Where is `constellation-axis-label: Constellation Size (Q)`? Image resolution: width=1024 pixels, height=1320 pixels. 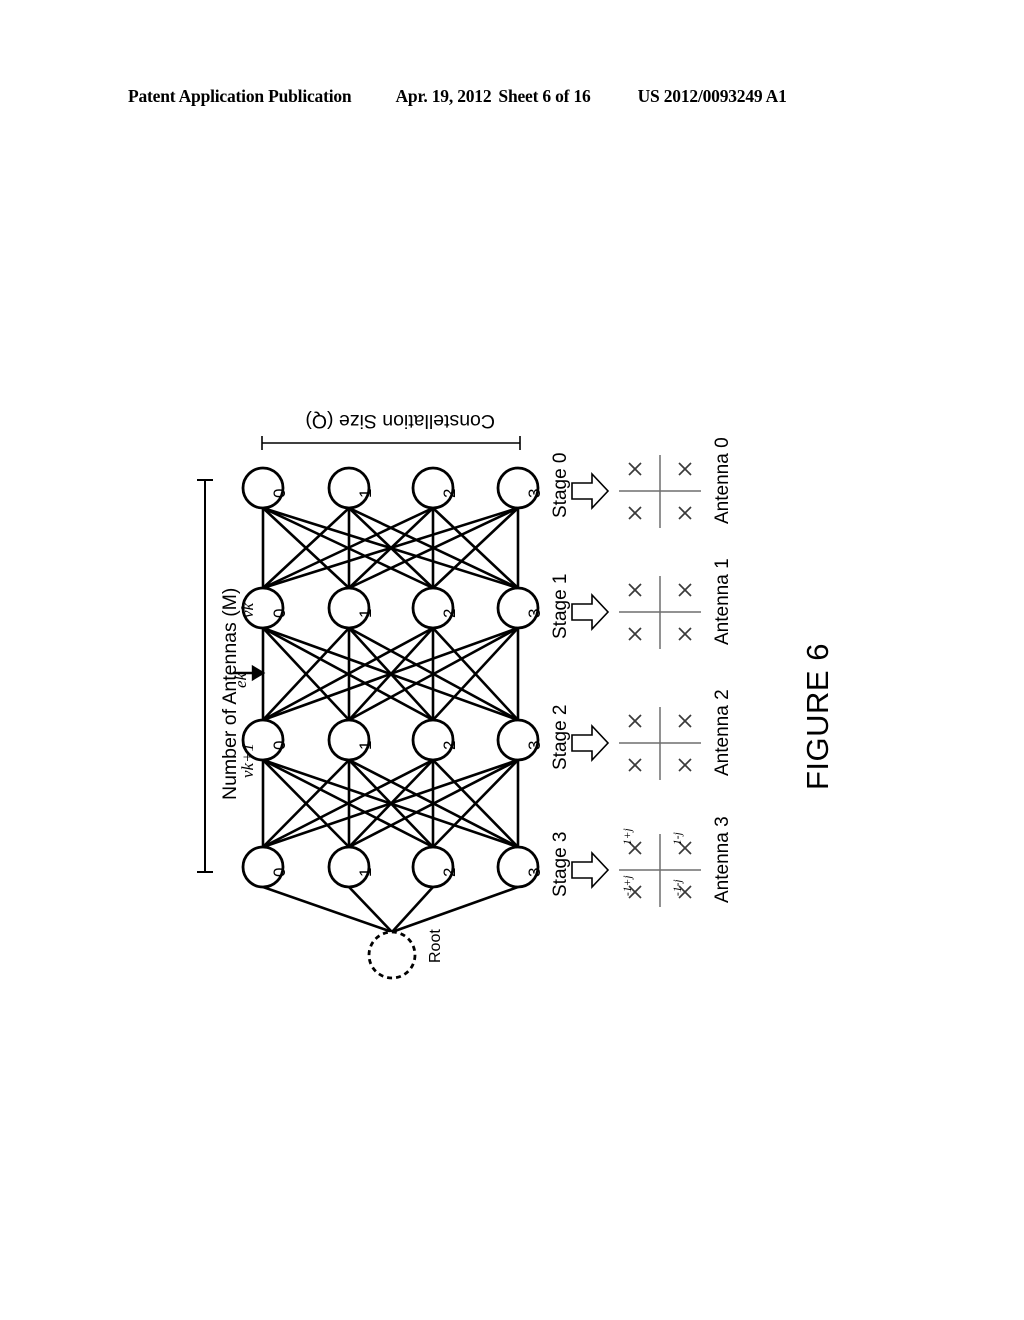
constellation-axis-label: Constellation Size (Q) is located at coordinates (400, 421).